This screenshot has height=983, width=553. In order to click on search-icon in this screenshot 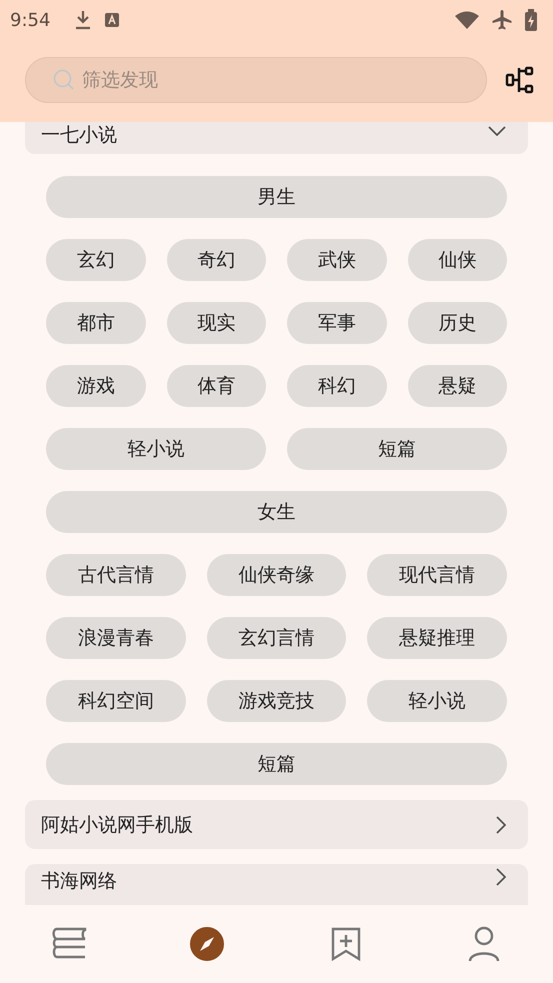, I will do `click(64, 80)`.